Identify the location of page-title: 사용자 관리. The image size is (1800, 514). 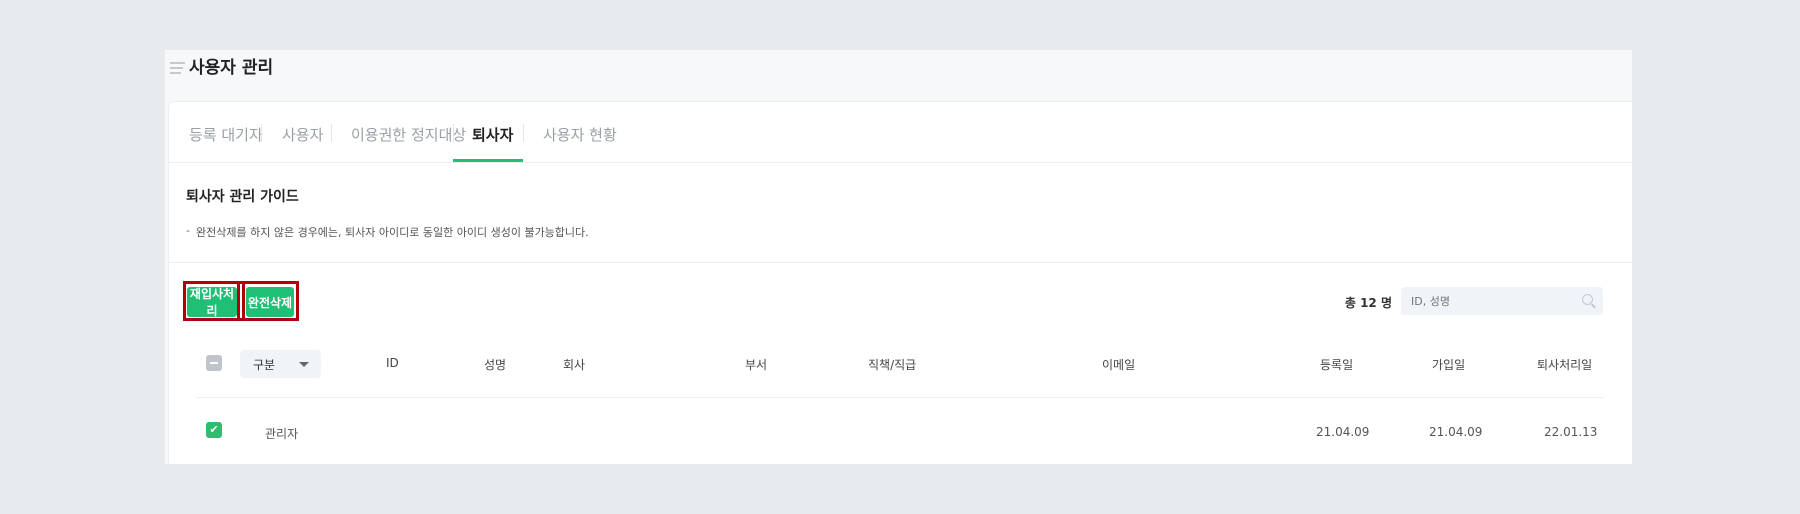
(231, 68).